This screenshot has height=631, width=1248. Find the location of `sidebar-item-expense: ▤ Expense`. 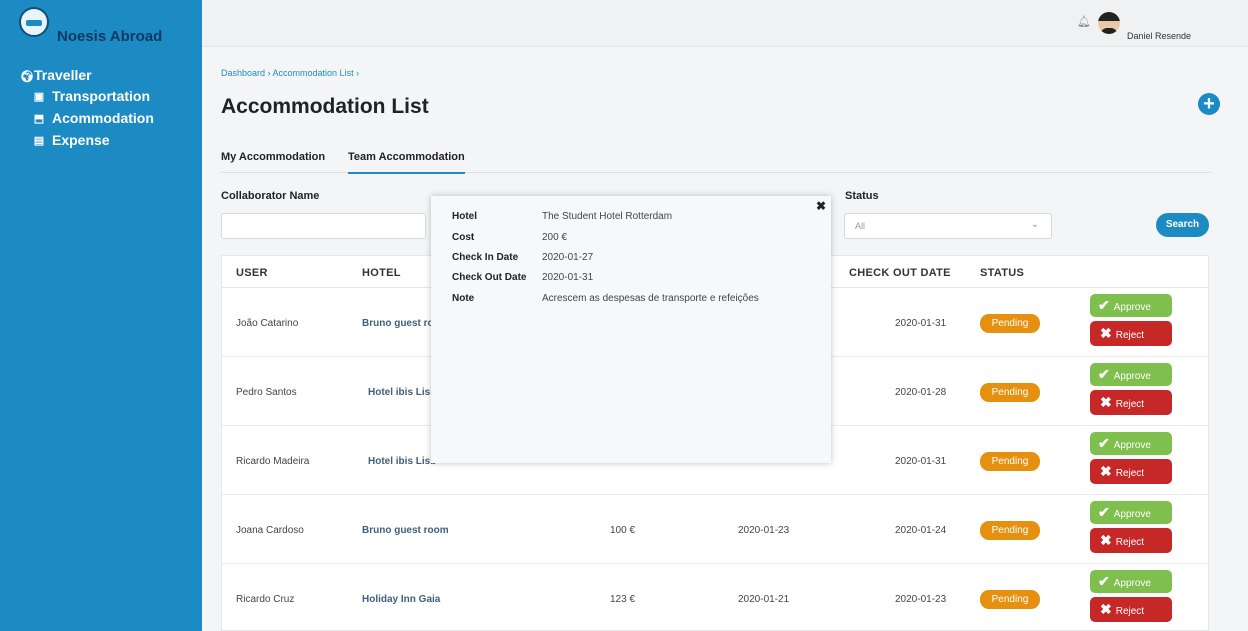

sidebar-item-expense: ▤ Expense is located at coordinates (111, 140).